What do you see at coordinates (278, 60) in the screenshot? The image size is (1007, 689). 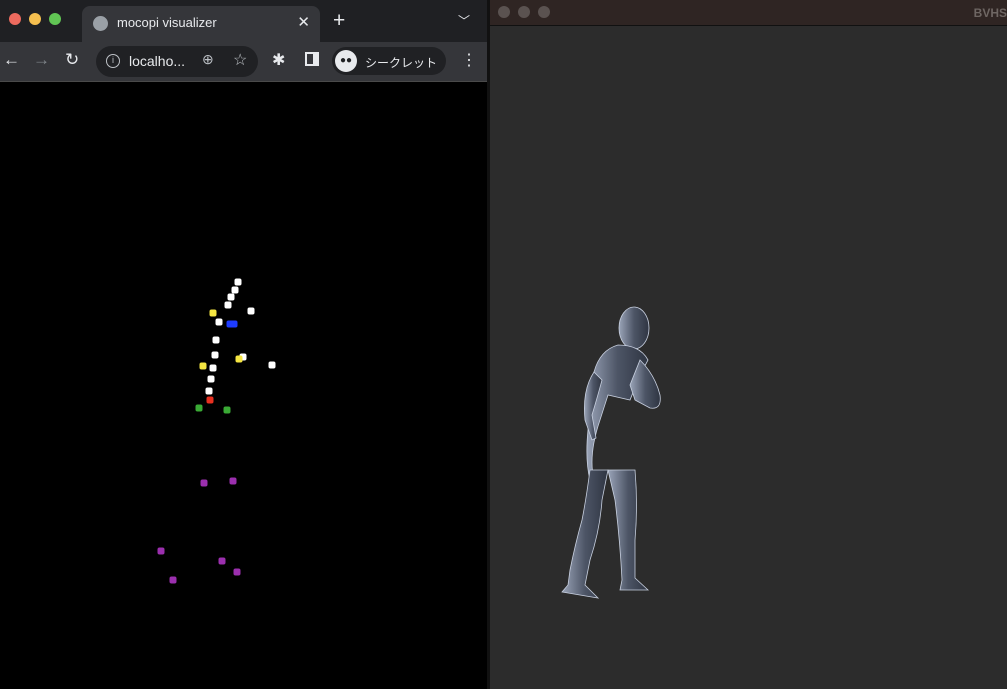 I see `extensions-icon: ✱` at bounding box center [278, 60].